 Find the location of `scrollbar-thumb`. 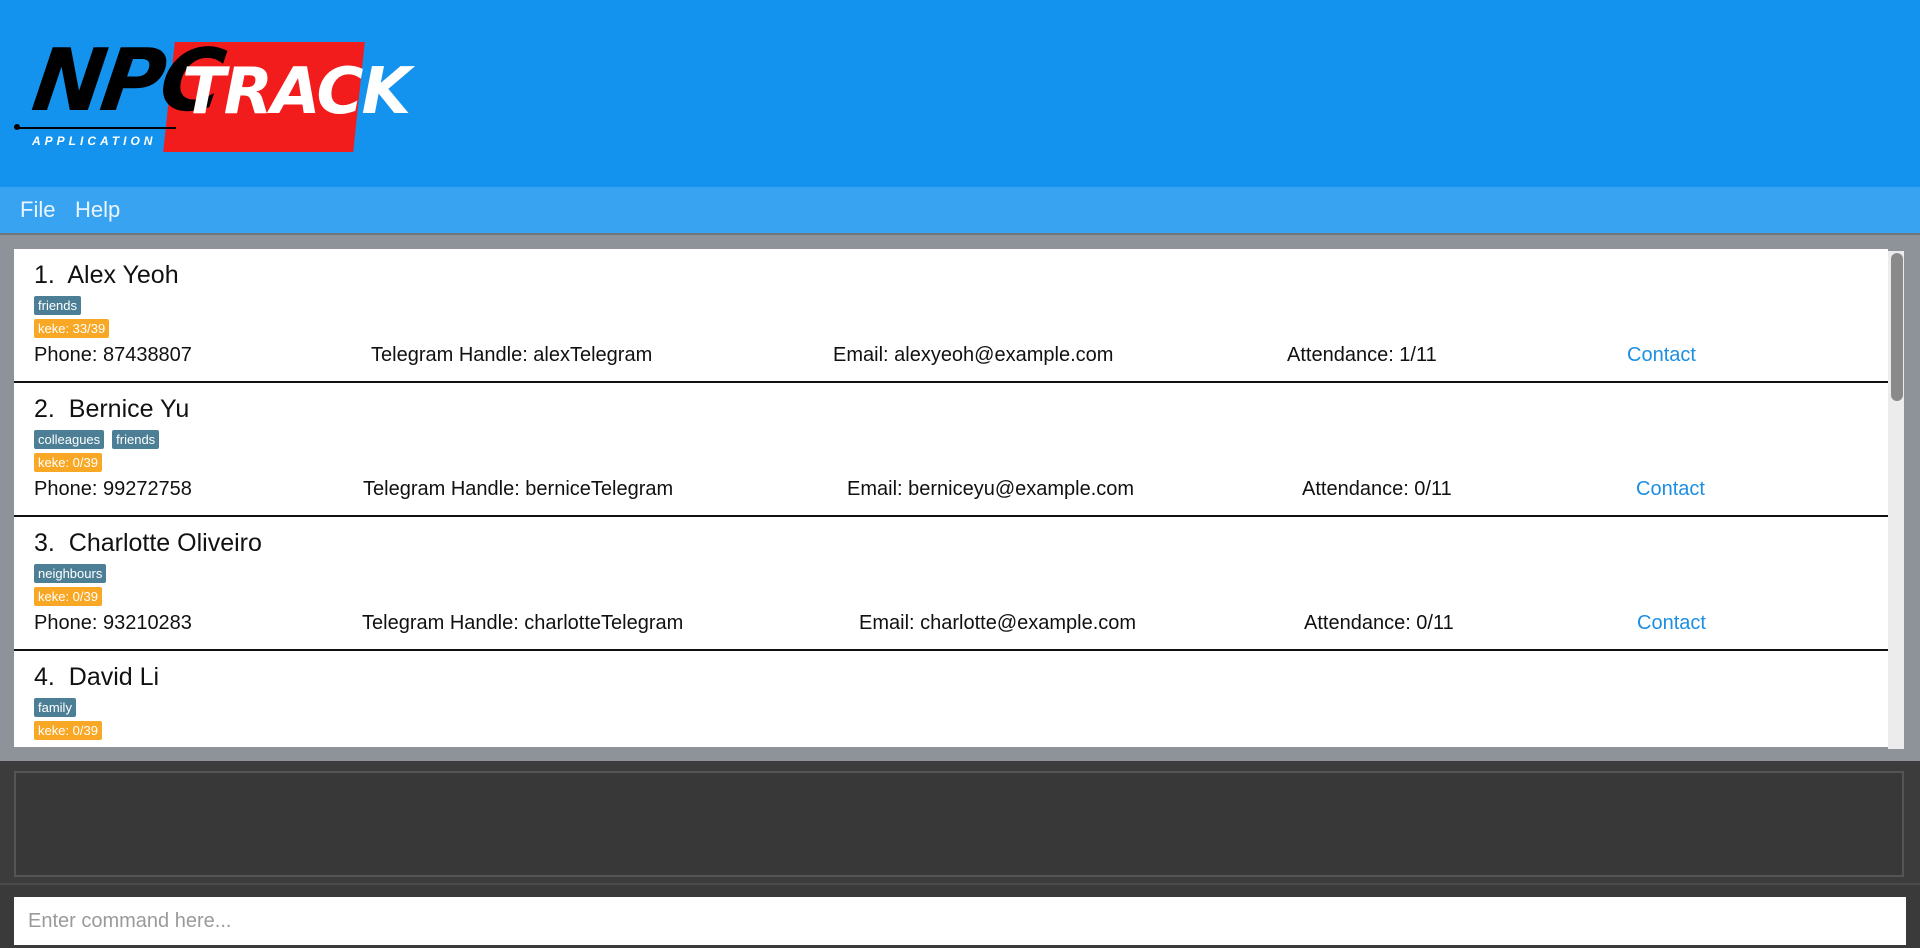

scrollbar-thumb is located at coordinates (1897, 327).